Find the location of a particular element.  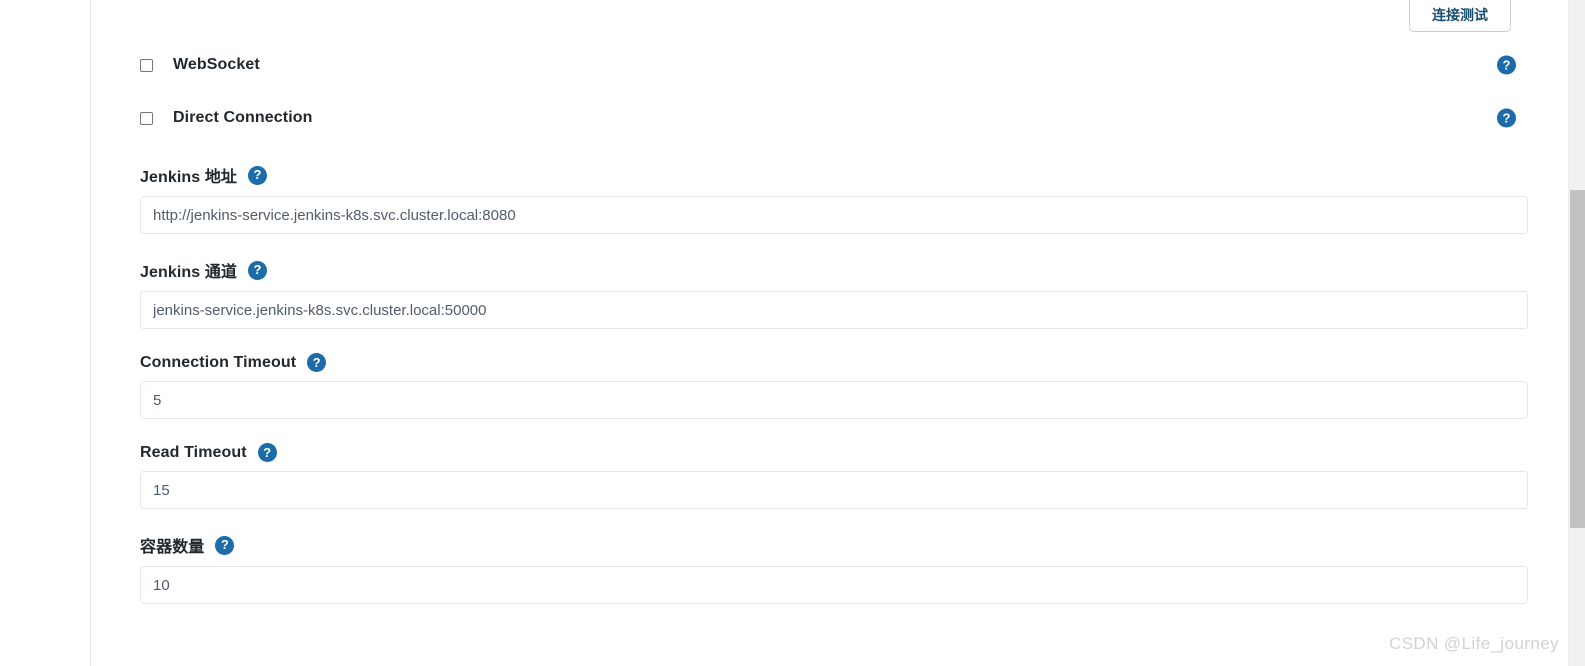

field-jenkins-address: Jenkins 地址 ? is located at coordinates (834, 198).